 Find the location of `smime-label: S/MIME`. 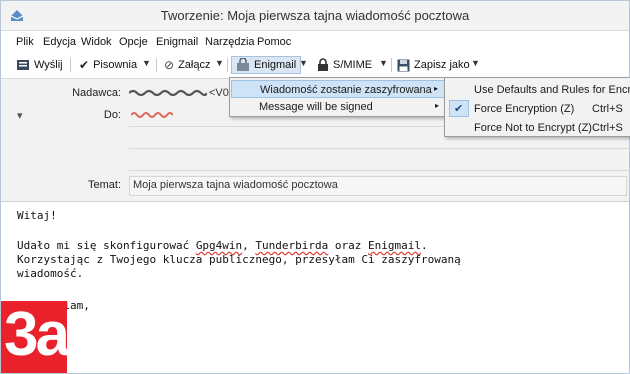

smime-label: S/MIME is located at coordinates (353, 65).